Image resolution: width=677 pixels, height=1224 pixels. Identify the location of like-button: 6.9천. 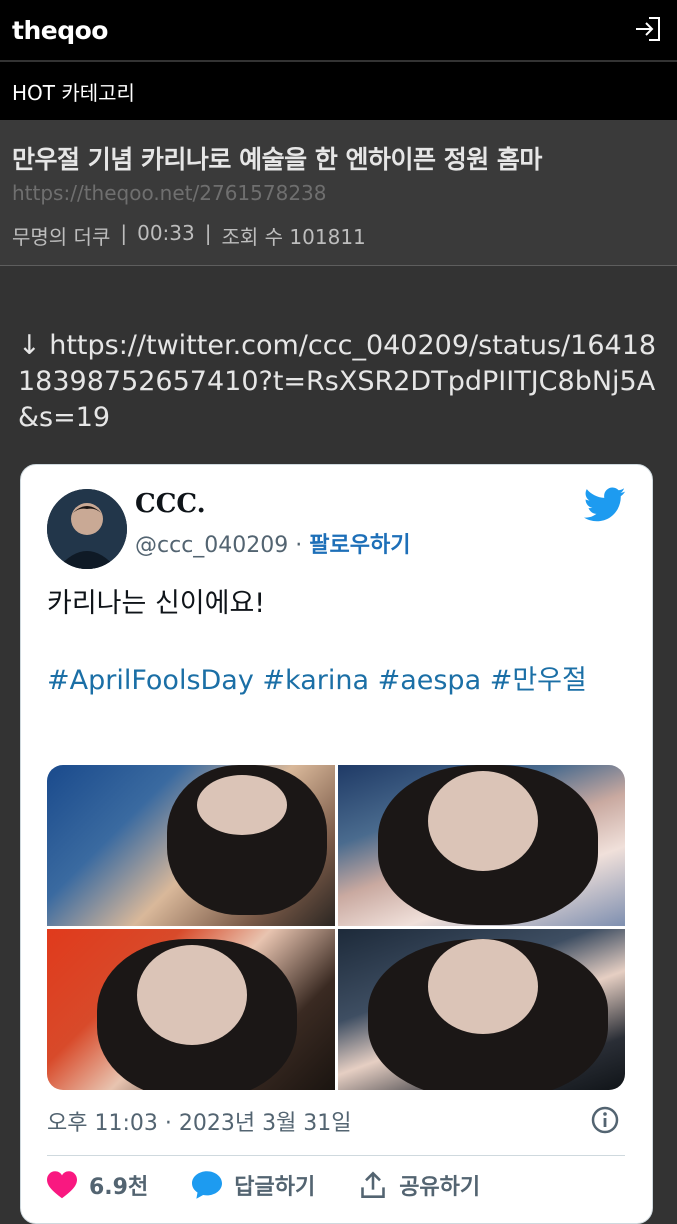
(97, 1185).